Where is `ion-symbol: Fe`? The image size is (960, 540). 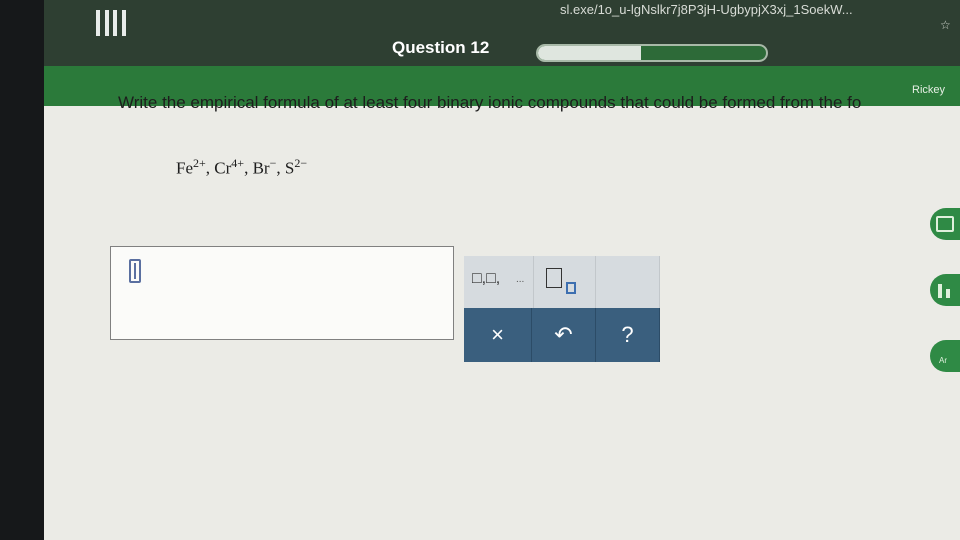 ion-symbol: Fe is located at coordinates (184, 168).